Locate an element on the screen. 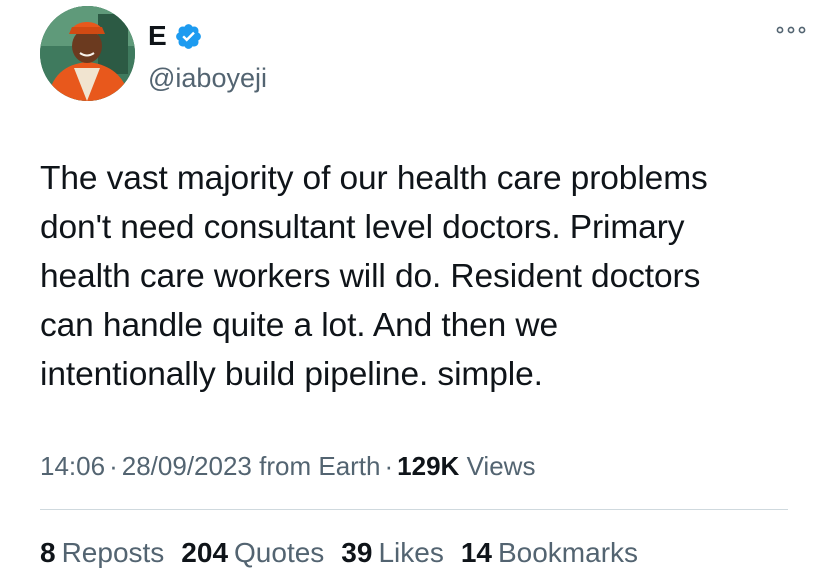 The image size is (828, 587). quotes-label: Quotes is located at coordinates (279, 552).